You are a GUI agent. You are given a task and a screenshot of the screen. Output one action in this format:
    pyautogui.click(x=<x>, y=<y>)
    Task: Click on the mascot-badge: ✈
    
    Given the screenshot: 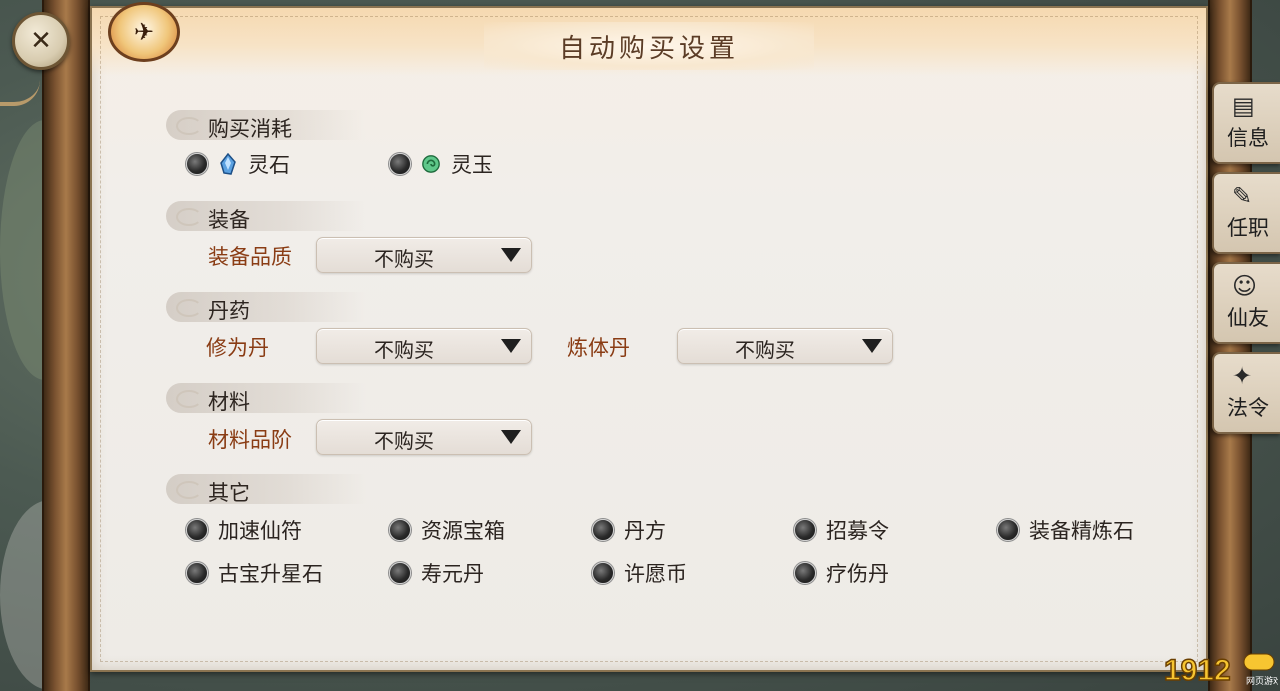 What is the action you would take?
    pyautogui.click(x=144, y=32)
    